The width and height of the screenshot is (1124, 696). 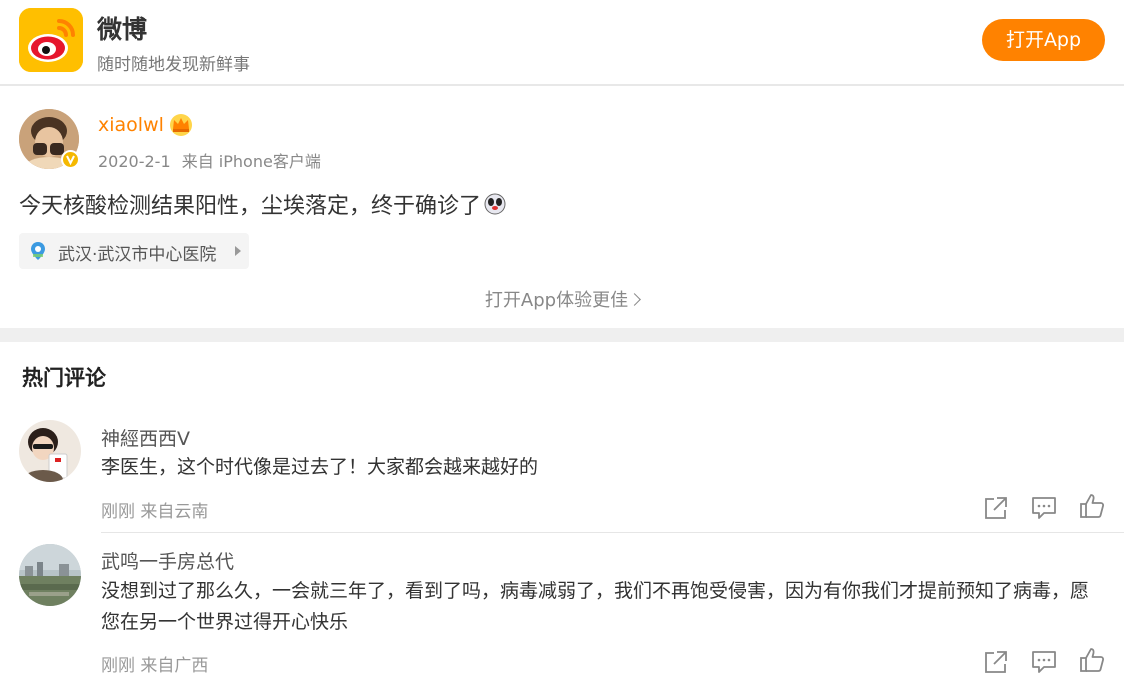 What do you see at coordinates (556, 300) in the screenshot?
I see `open-app-link-label: 打开App体验更佳` at bounding box center [556, 300].